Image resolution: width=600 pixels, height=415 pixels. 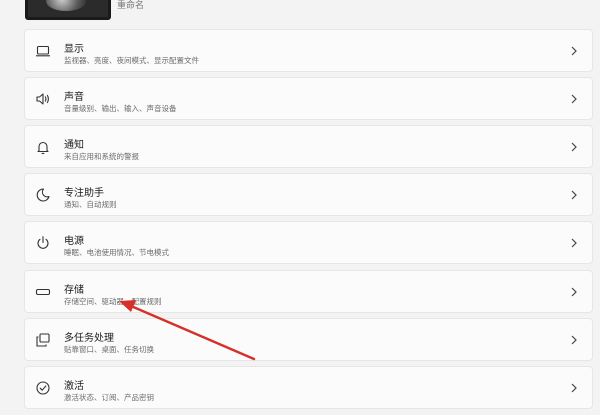 What do you see at coordinates (74, 97) in the screenshot?
I see `settings-item-title: 声音` at bounding box center [74, 97].